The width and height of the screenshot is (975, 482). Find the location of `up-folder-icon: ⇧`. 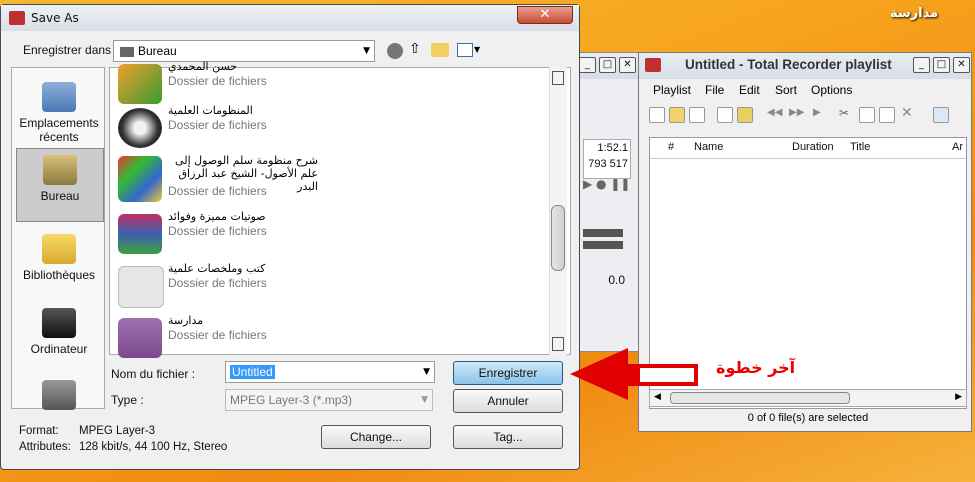

up-folder-icon: ⇧ is located at coordinates (415, 49).